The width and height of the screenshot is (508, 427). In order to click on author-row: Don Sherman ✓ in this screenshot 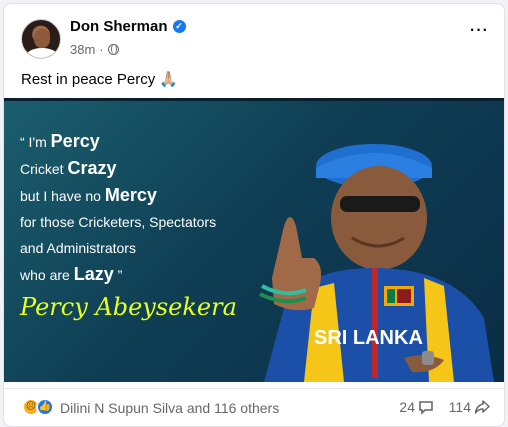, I will do `click(128, 26)`.